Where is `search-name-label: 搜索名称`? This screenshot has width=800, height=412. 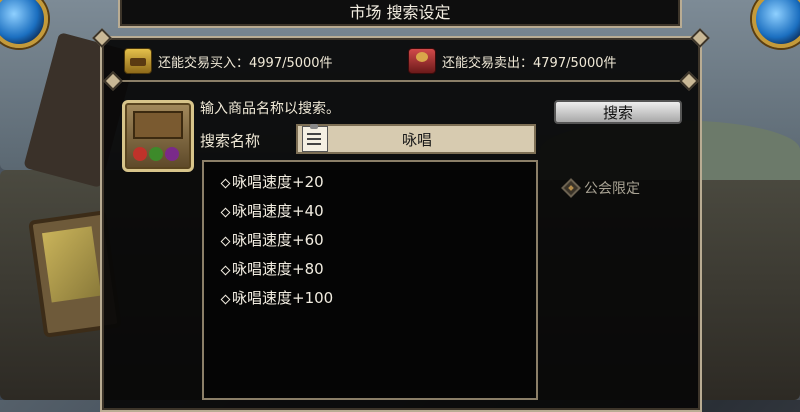 search-name-label: 搜索名称 is located at coordinates (230, 141).